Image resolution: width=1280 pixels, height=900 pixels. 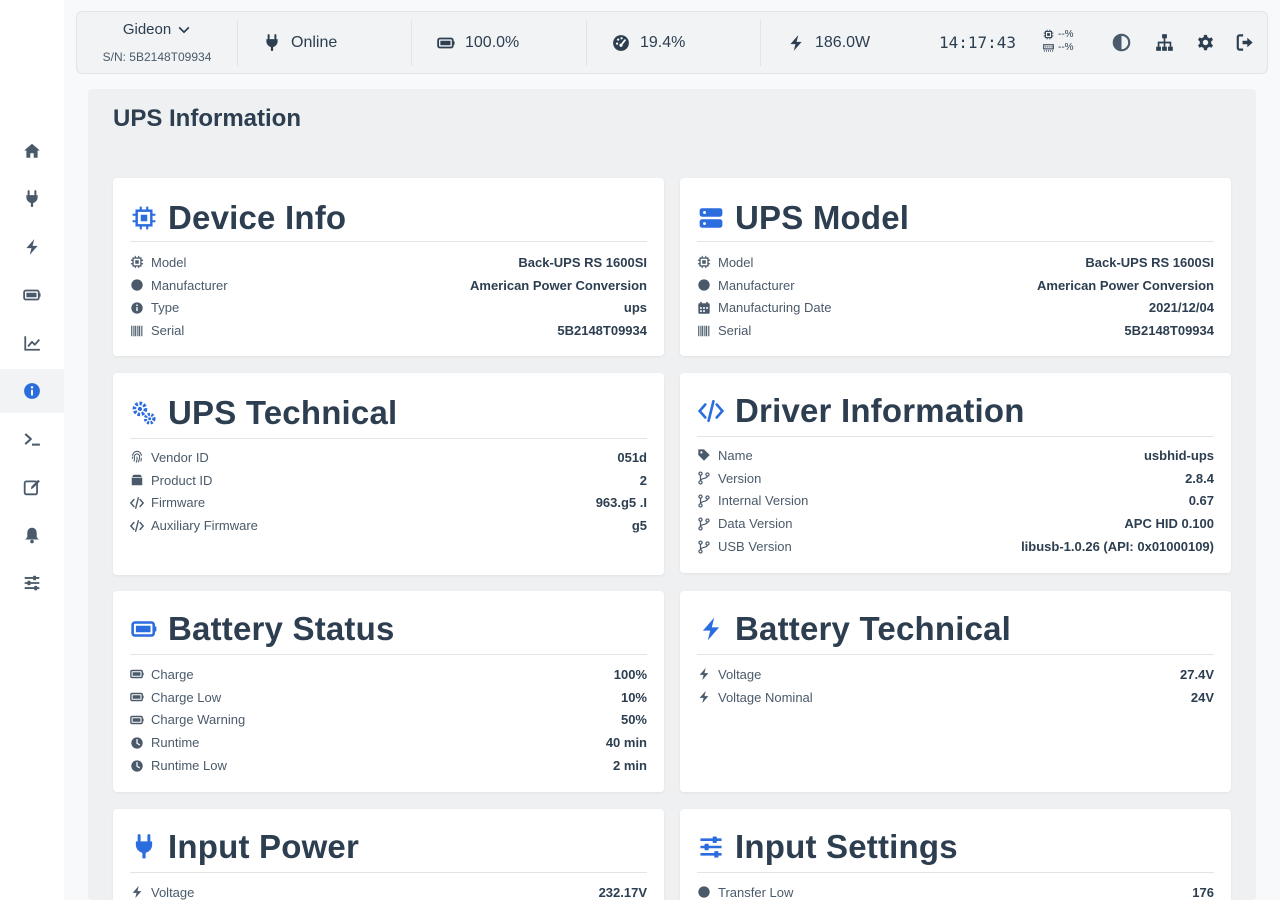 I want to click on branch-icon, so click(x=704, y=524).